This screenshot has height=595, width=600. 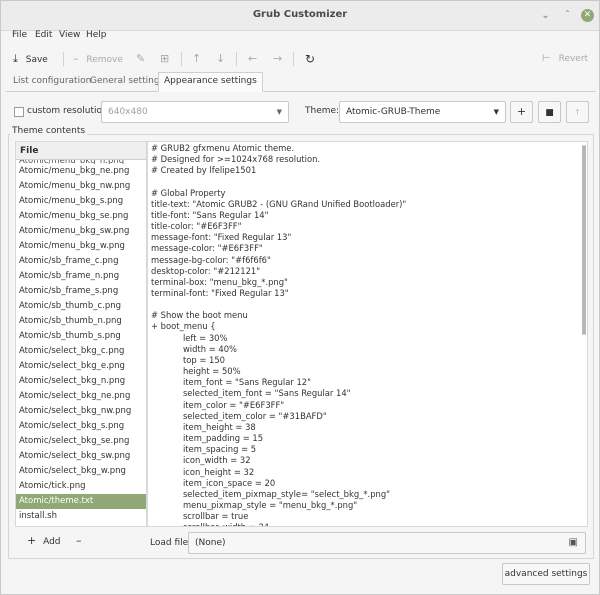 I want to click on list-item: Atomic/sb_frame_c.png, so click(x=81, y=261).